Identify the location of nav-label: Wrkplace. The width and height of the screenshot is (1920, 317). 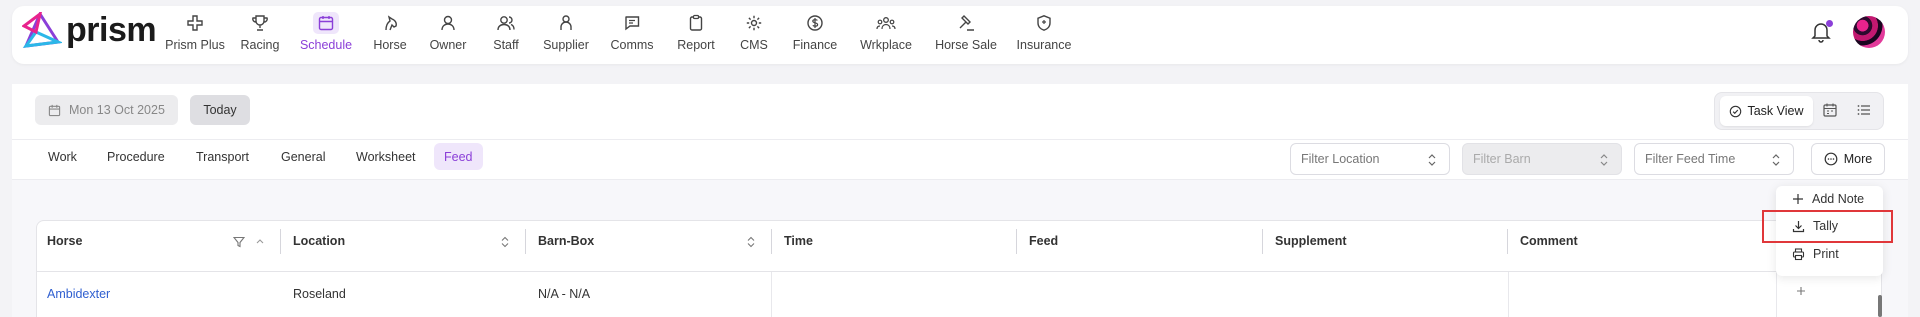
(886, 45).